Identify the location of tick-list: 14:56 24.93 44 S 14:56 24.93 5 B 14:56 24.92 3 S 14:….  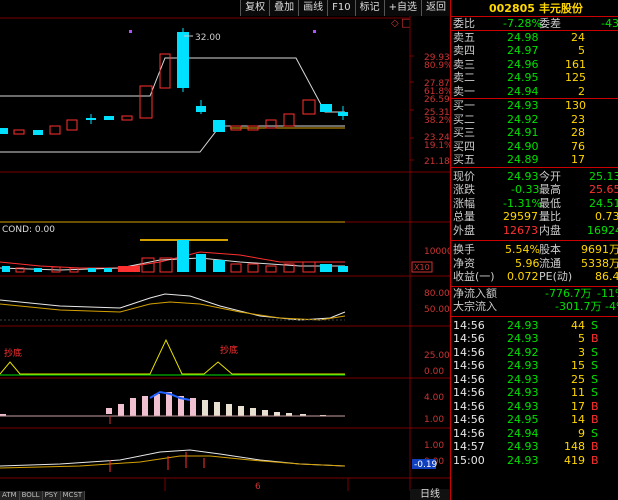
(534, 391).